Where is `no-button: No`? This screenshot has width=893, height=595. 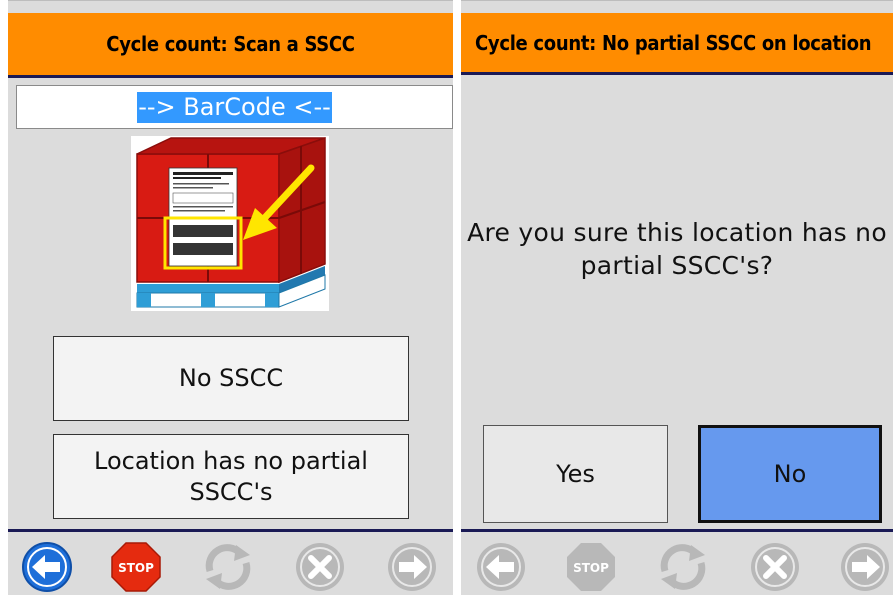
no-button: No is located at coordinates (790, 474).